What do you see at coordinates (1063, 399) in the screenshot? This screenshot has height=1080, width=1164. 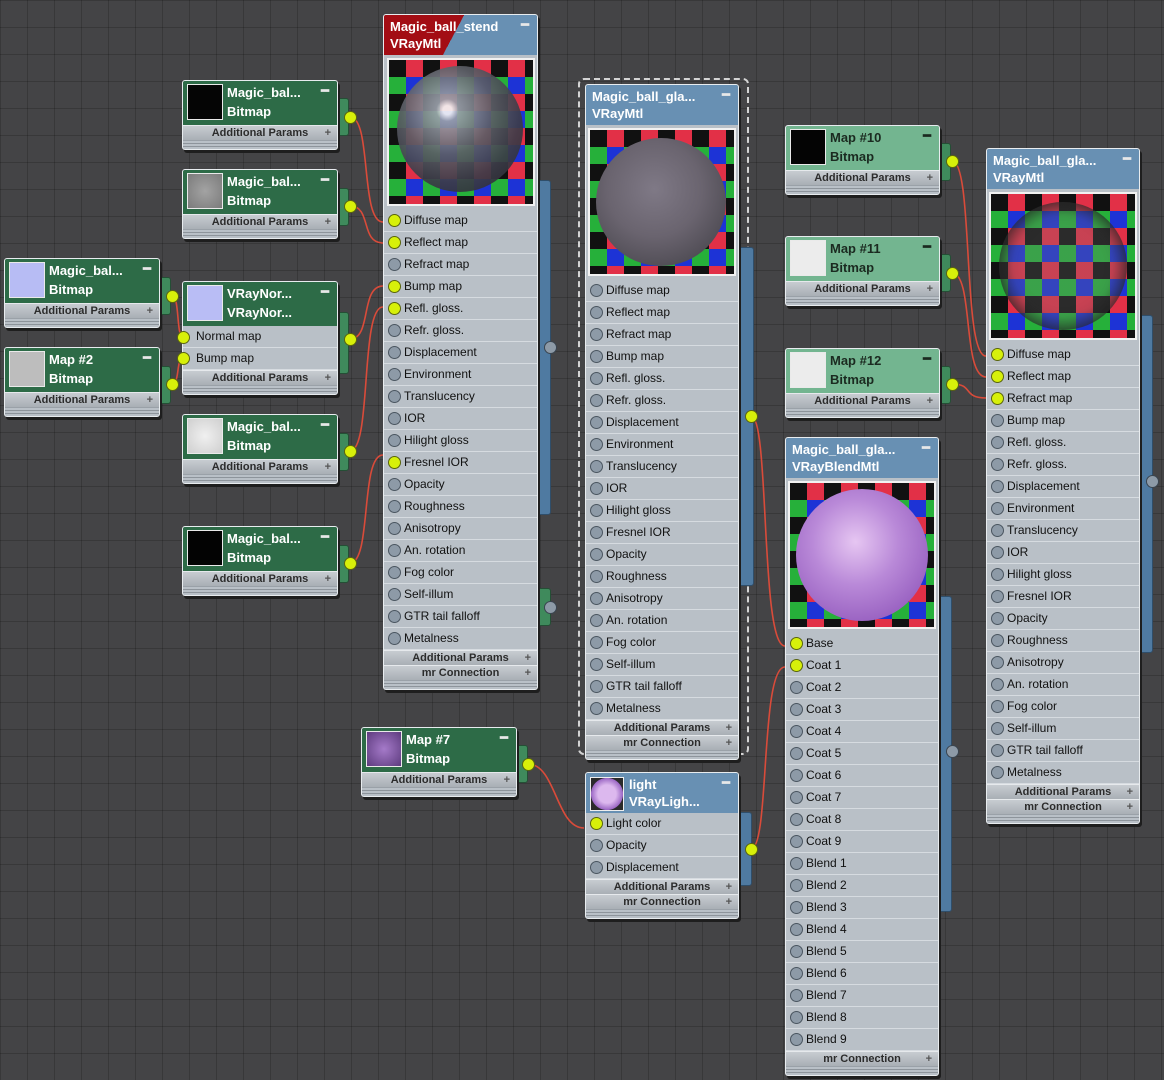 I see `slot-refract-map: Refract map` at bounding box center [1063, 399].